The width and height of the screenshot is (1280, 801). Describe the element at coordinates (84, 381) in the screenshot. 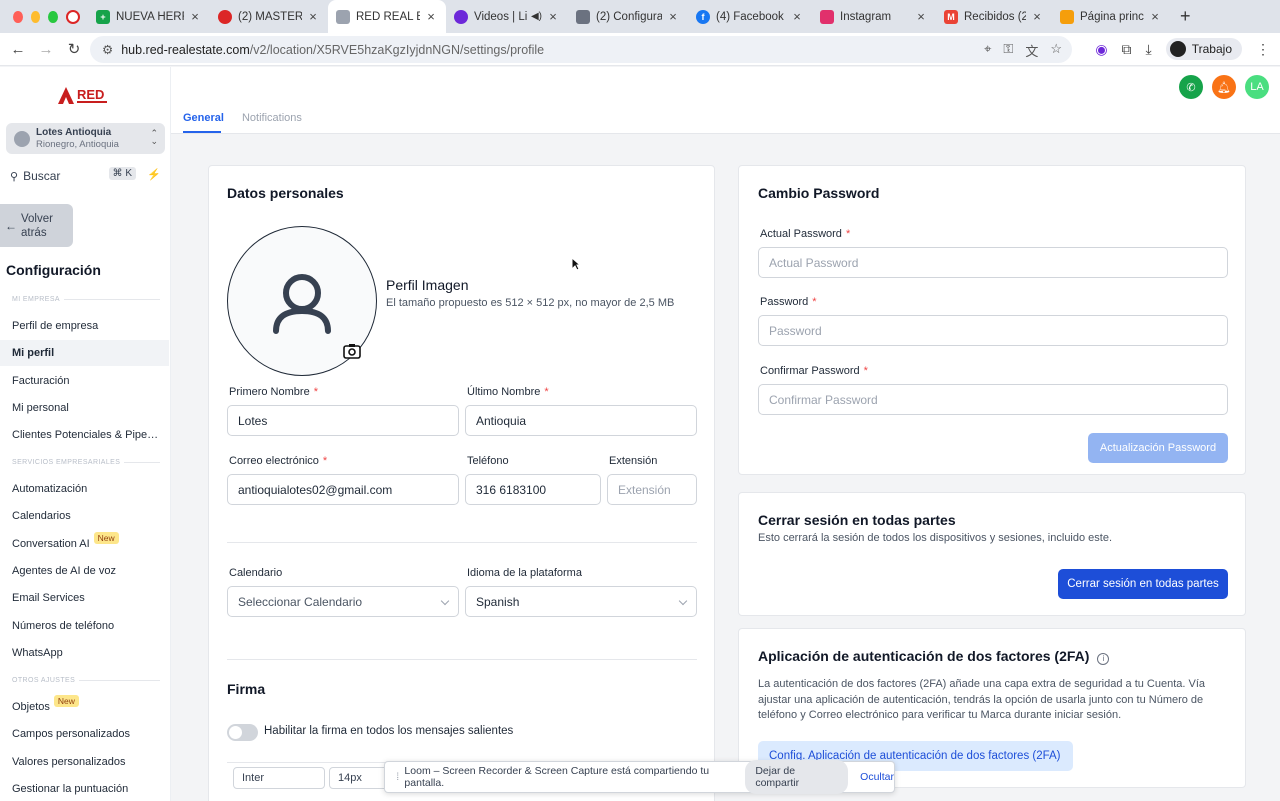

I see `sidebar-item-billing: Facturación` at that location.